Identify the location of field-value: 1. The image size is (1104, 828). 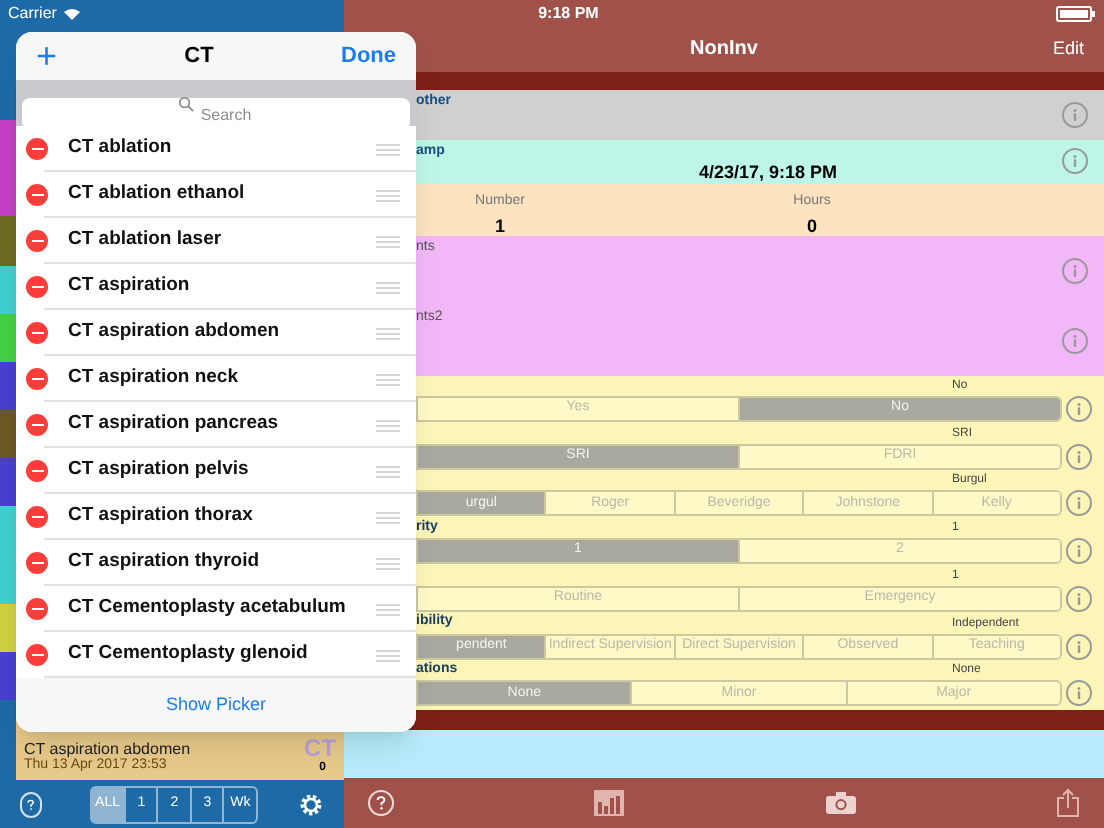
(499, 226).